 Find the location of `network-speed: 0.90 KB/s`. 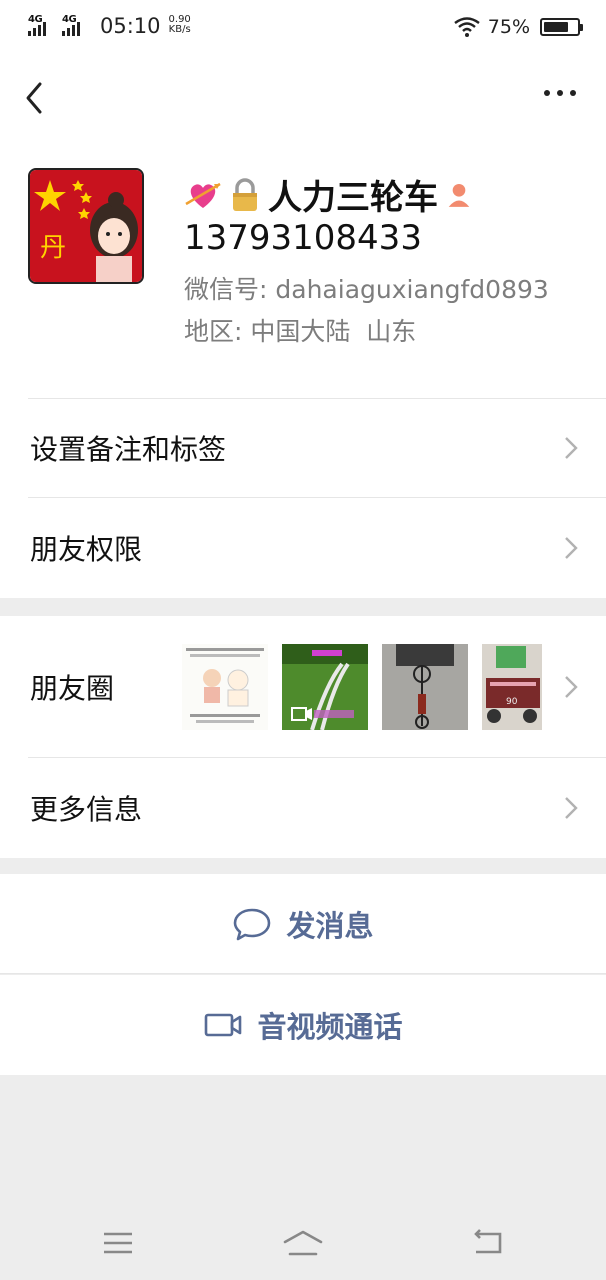

network-speed: 0.90 KB/s is located at coordinates (180, 25).